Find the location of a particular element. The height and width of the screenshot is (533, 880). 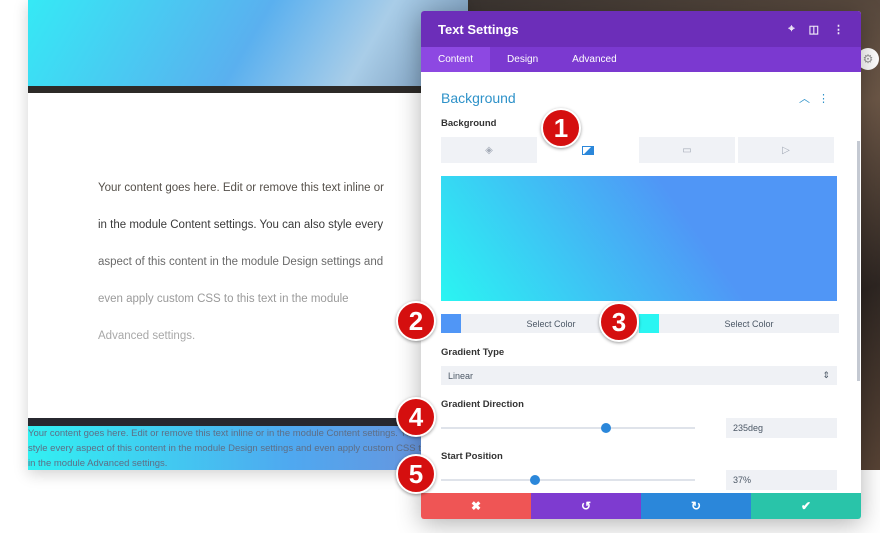

gradient-color-2: Select Color is located at coordinates (739, 323).